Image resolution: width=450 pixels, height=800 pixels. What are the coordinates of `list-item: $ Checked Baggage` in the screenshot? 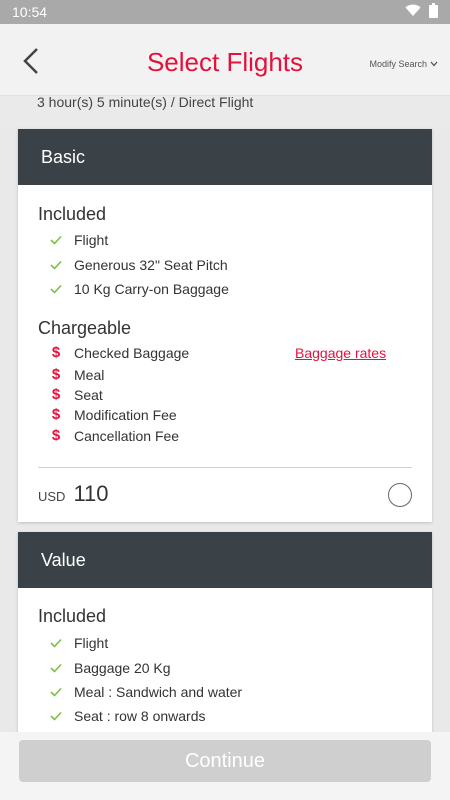 It's located at (113, 352).